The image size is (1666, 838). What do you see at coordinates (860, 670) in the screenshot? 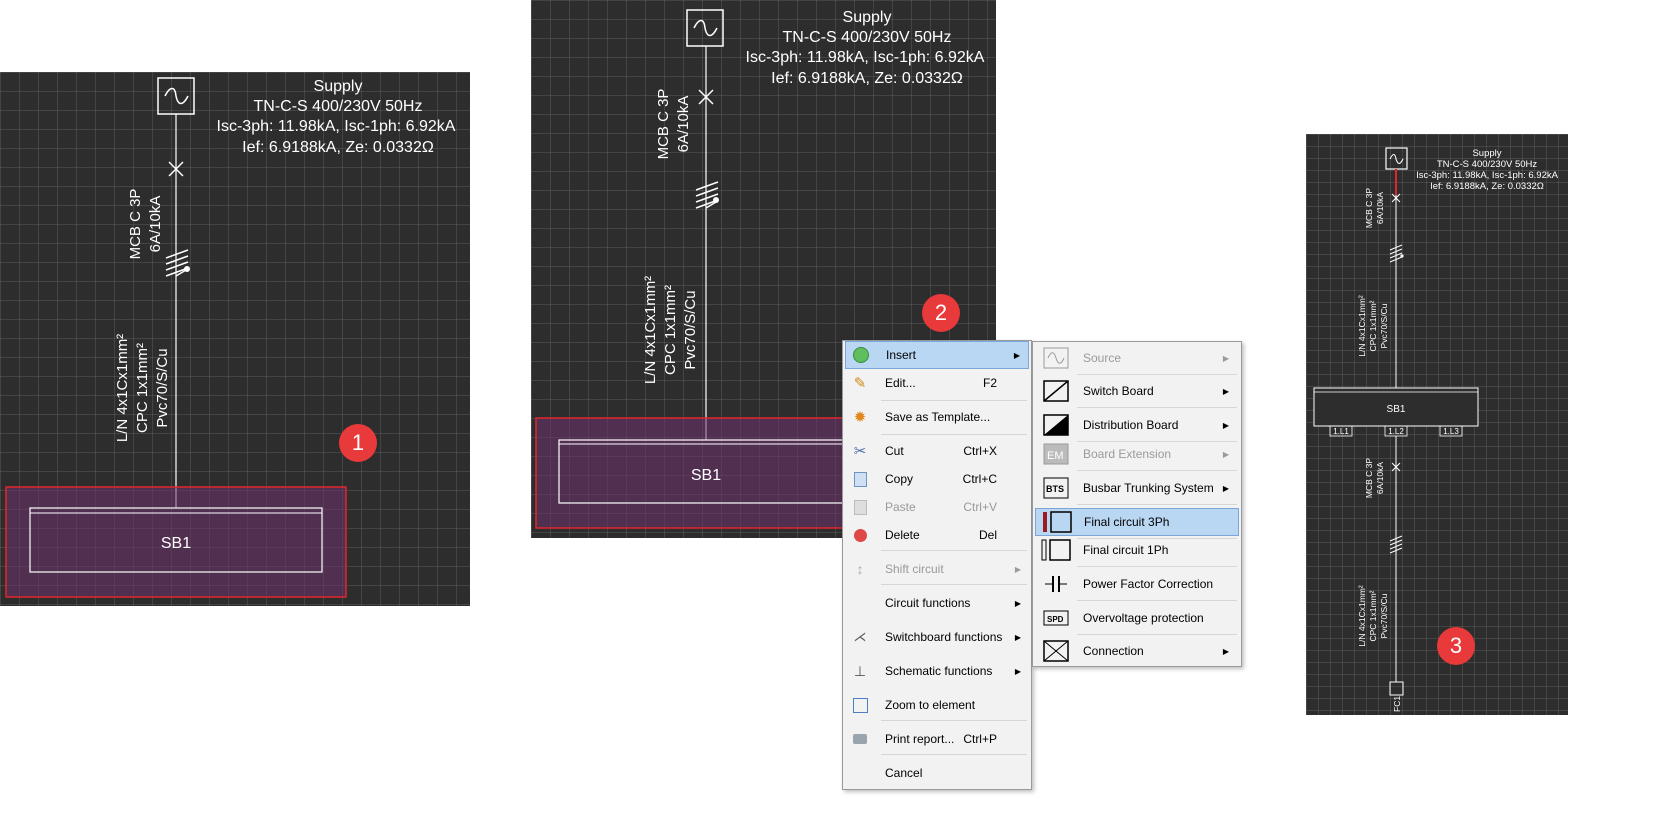
I see `schematic-functions-icon: ⊥` at bounding box center [860, 670].